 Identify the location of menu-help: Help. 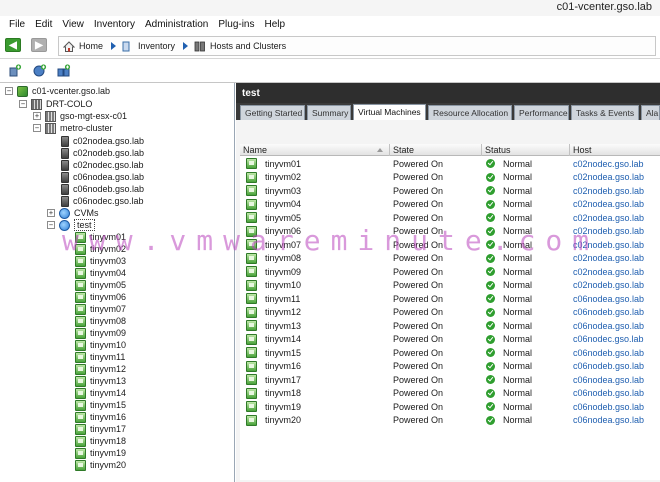
(275, 24).